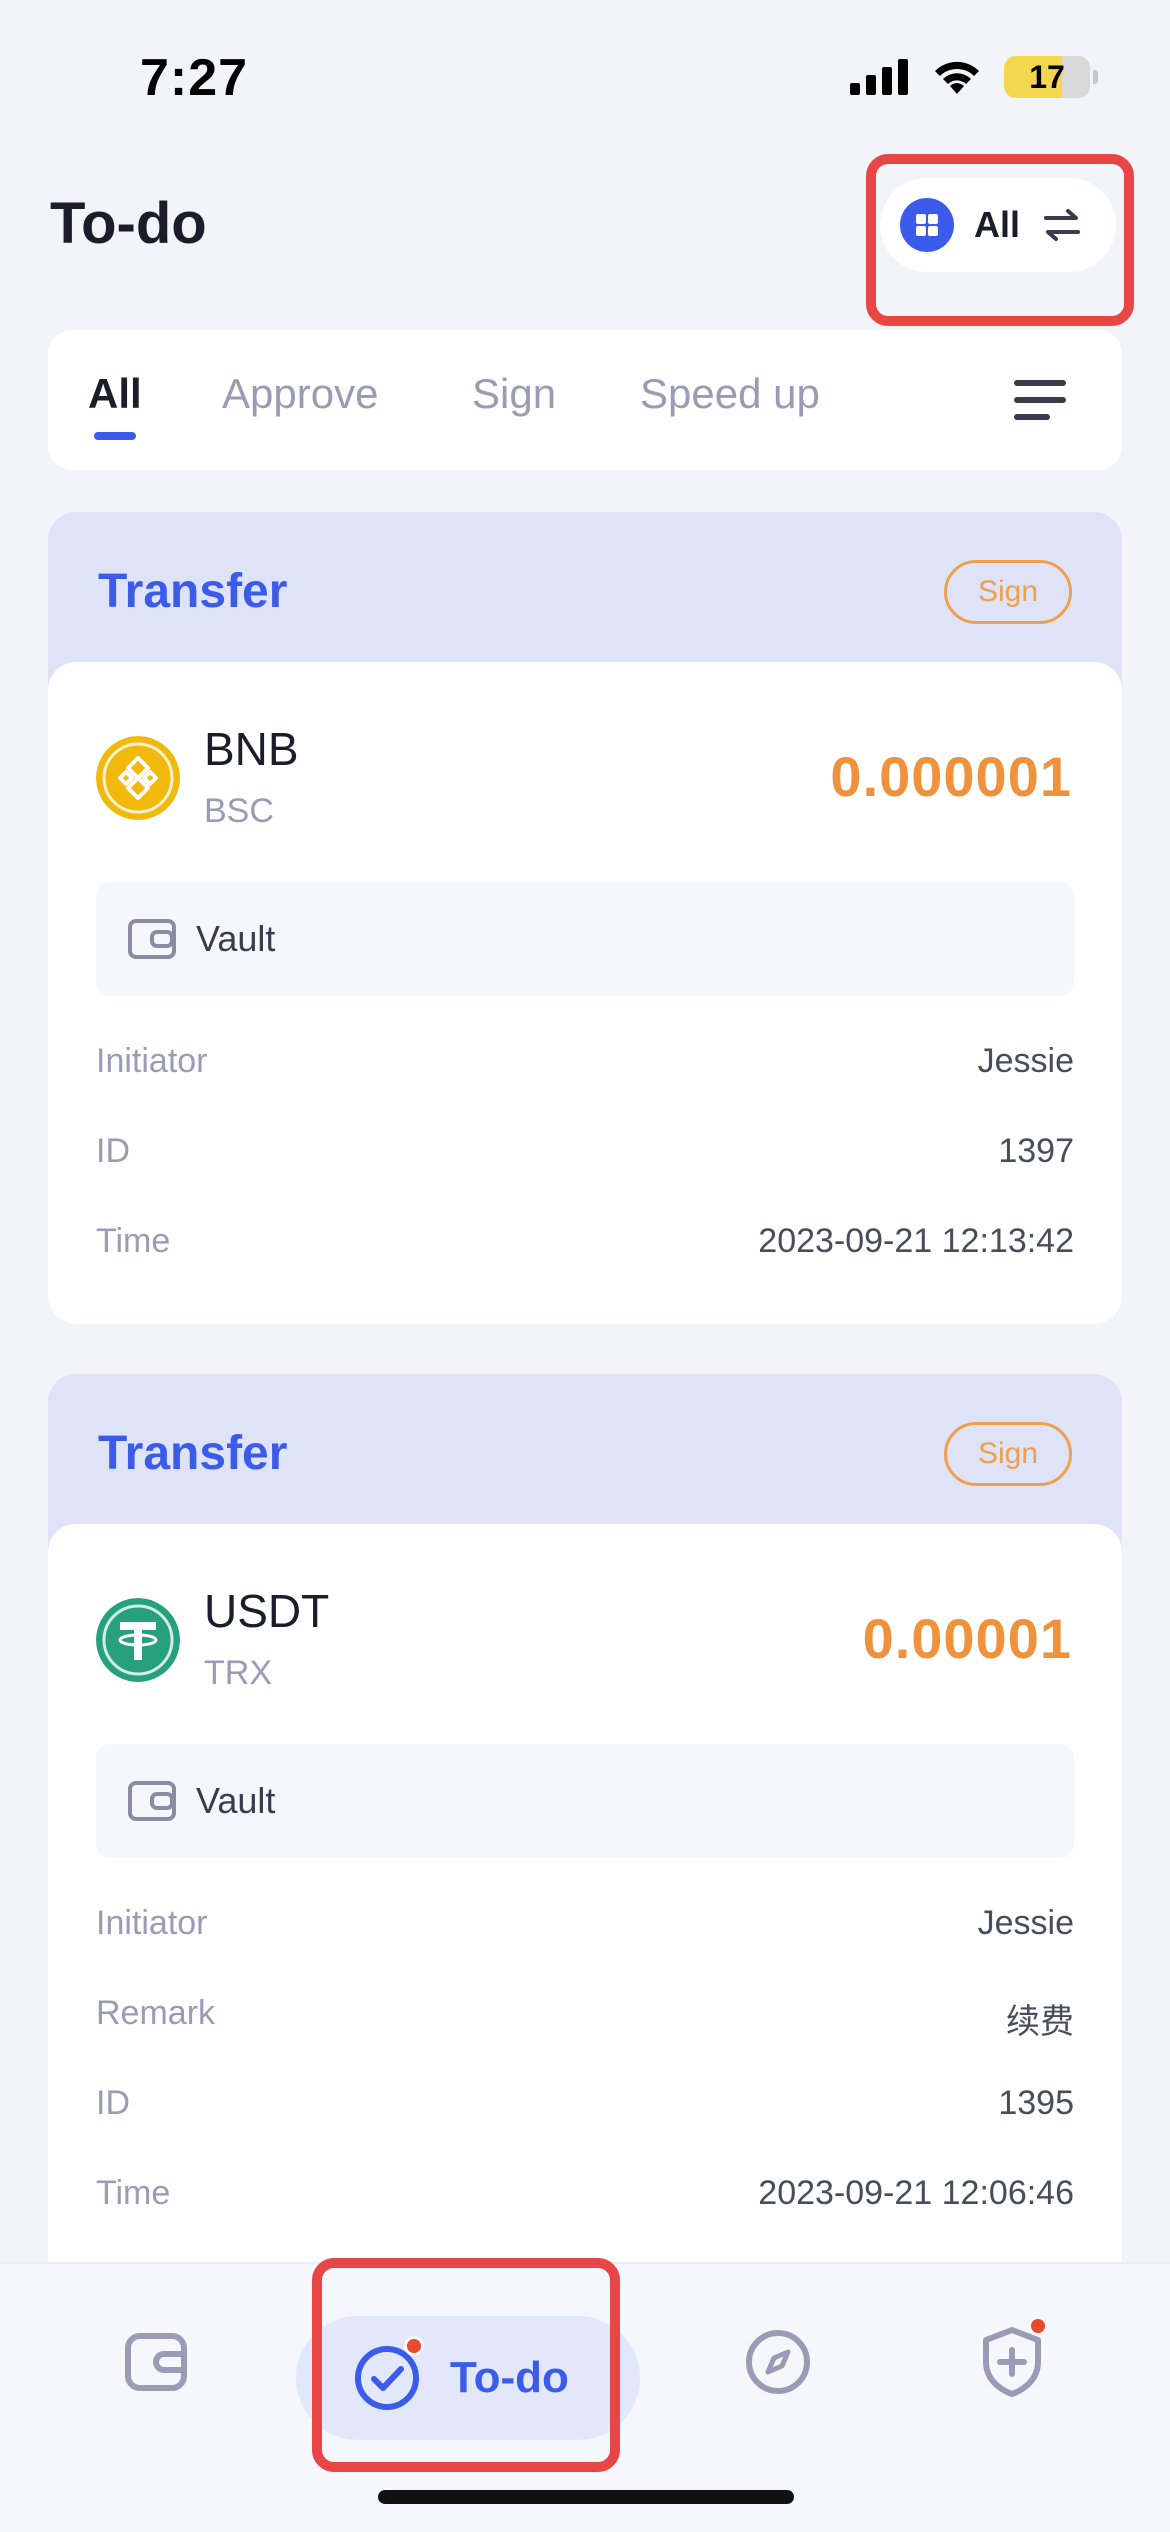 Image resolution: width=1170 pixels, height=2532 pixels. Describe the element at coordinates (238, 1673) in the screenshot. I see `coin-chain: TRX` at that location.